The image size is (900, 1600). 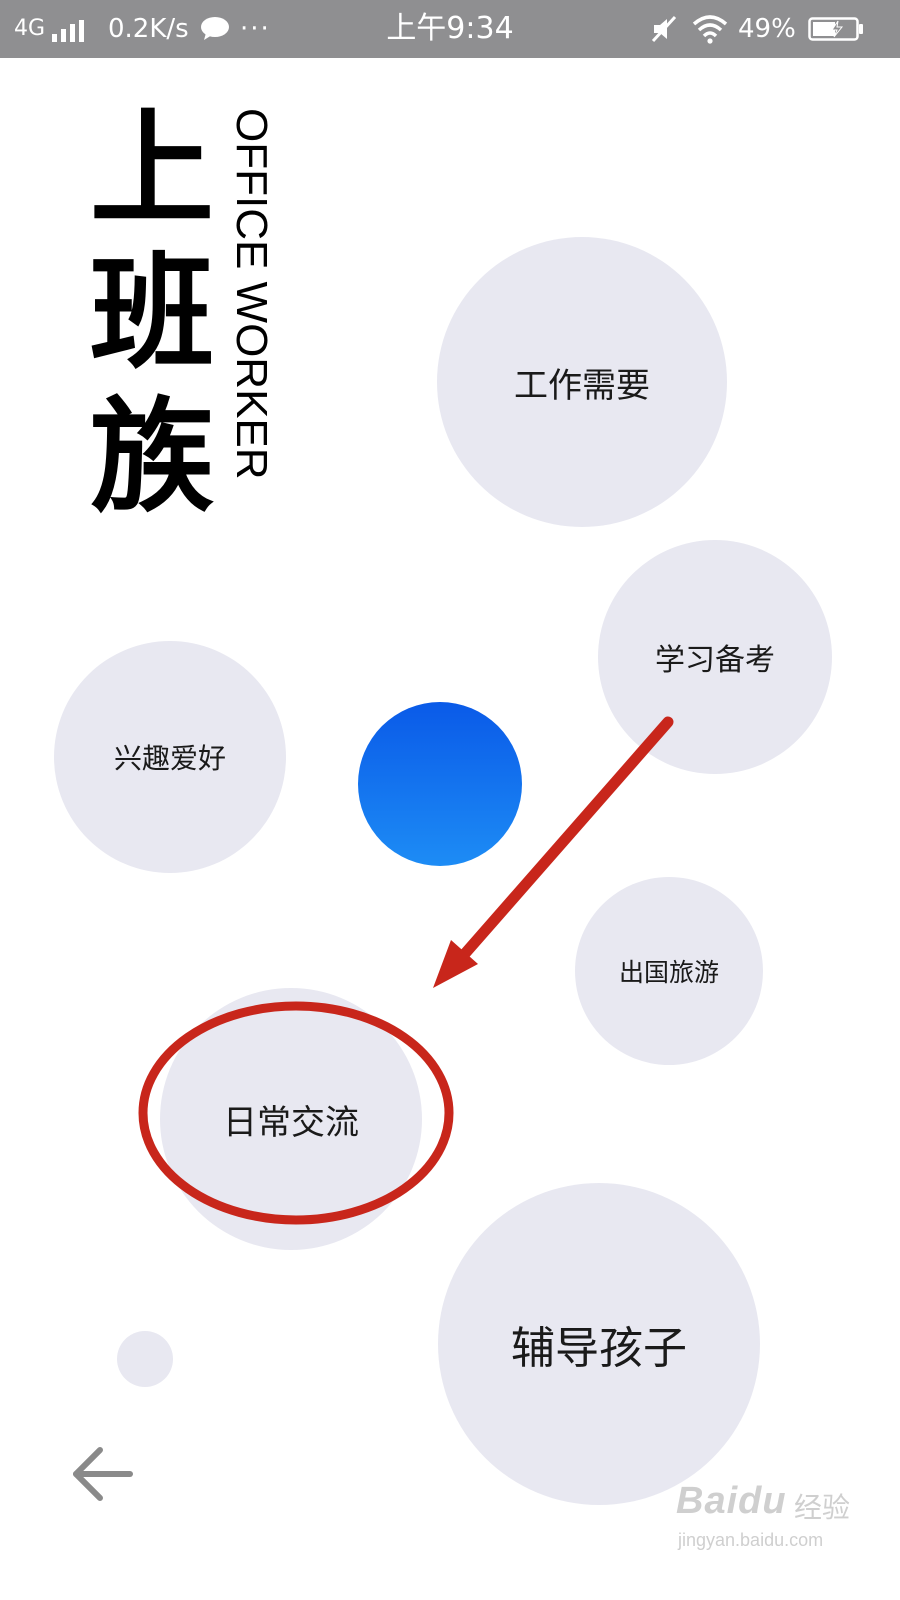 I want to click on option-hobbies: 兴趣爱好, so click(x=170, y=757).